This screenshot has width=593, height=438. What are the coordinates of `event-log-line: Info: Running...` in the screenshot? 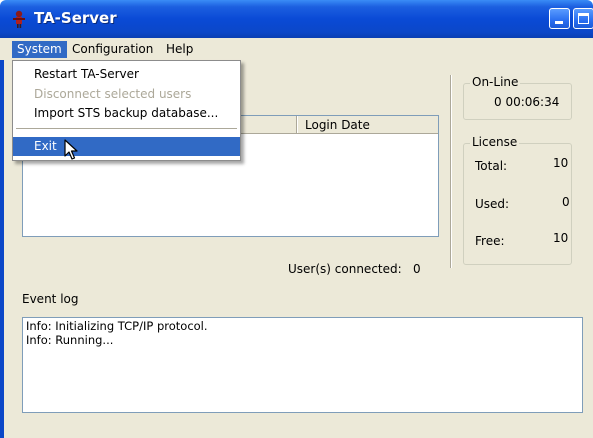 It's located at (70, 340).